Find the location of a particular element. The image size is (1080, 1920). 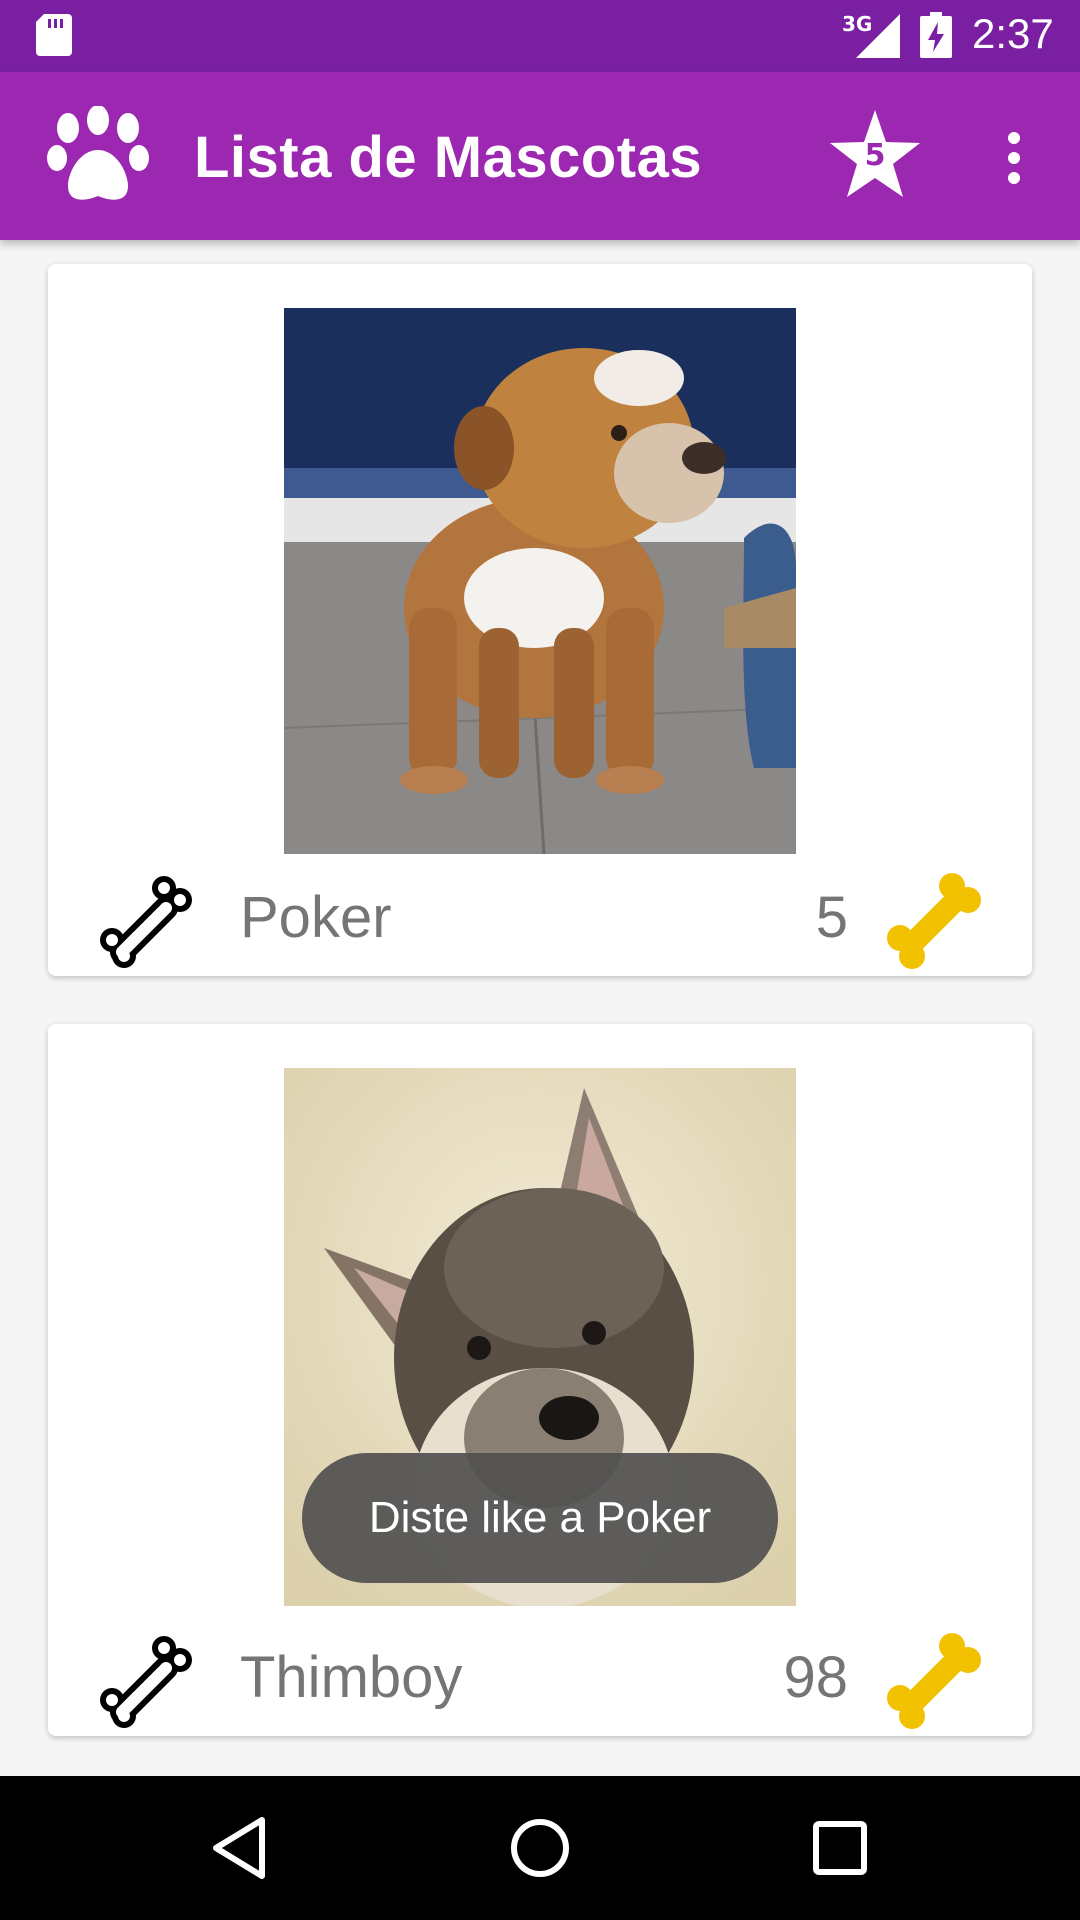

recents-icon is located at coordinates (840, 1848).